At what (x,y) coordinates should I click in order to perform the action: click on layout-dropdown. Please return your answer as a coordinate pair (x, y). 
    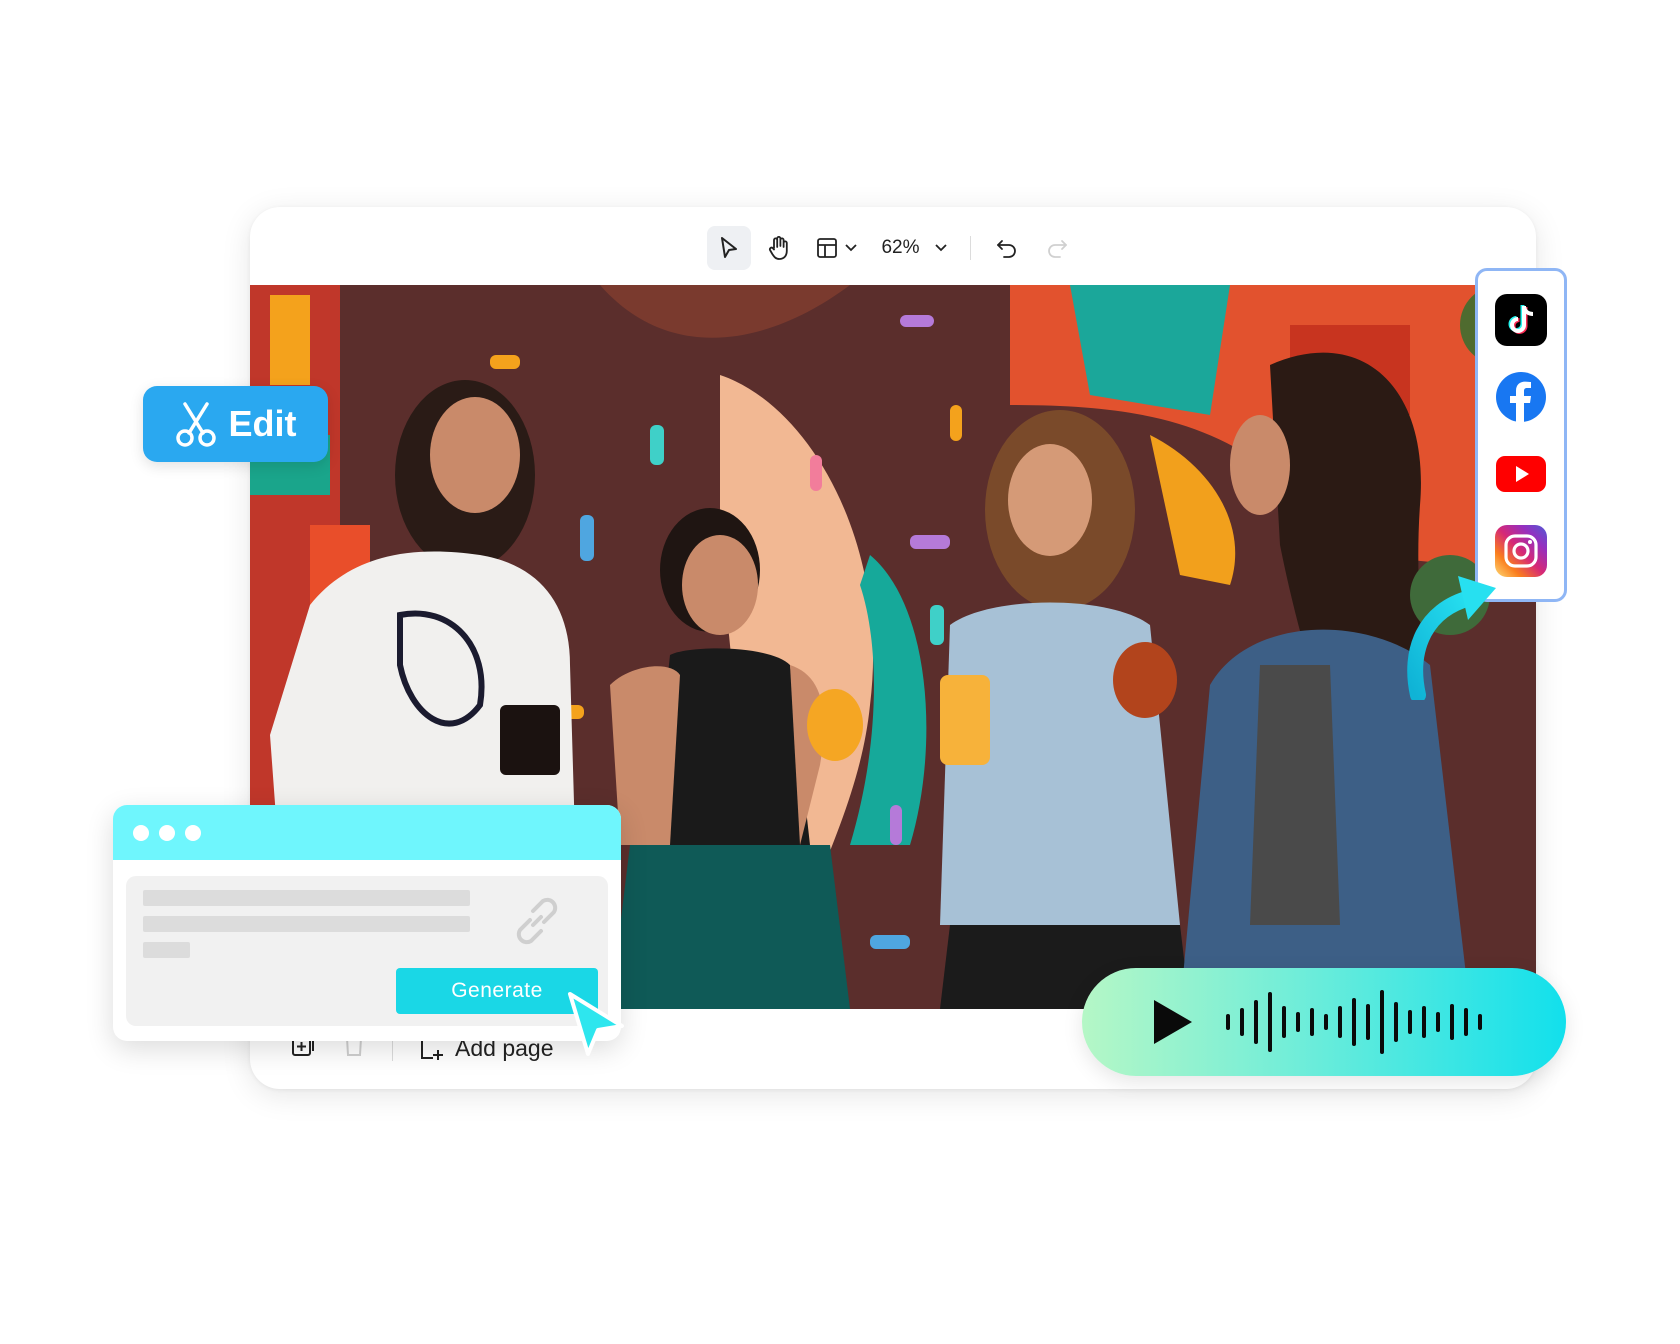
    Looking at the image, I should click on (837, 248).